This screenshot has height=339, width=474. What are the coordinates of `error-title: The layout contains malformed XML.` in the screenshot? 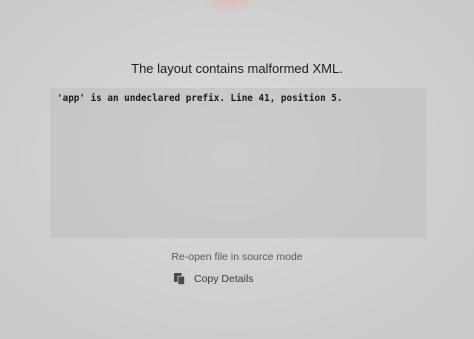 It's located at (237, 68).